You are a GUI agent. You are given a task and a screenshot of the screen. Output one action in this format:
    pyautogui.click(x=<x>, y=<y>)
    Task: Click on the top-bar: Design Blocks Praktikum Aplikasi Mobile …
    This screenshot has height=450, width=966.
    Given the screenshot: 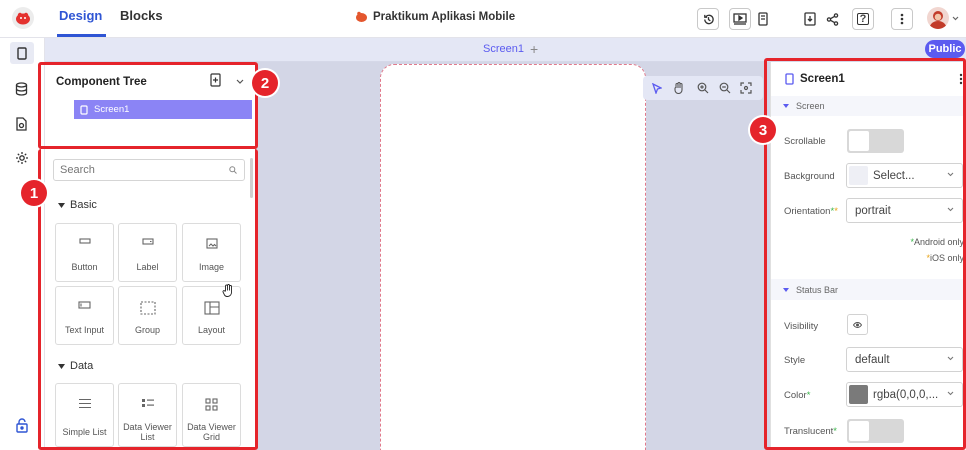 What is the action you would take?
    pyautogui.click(x=483, y=19)
    